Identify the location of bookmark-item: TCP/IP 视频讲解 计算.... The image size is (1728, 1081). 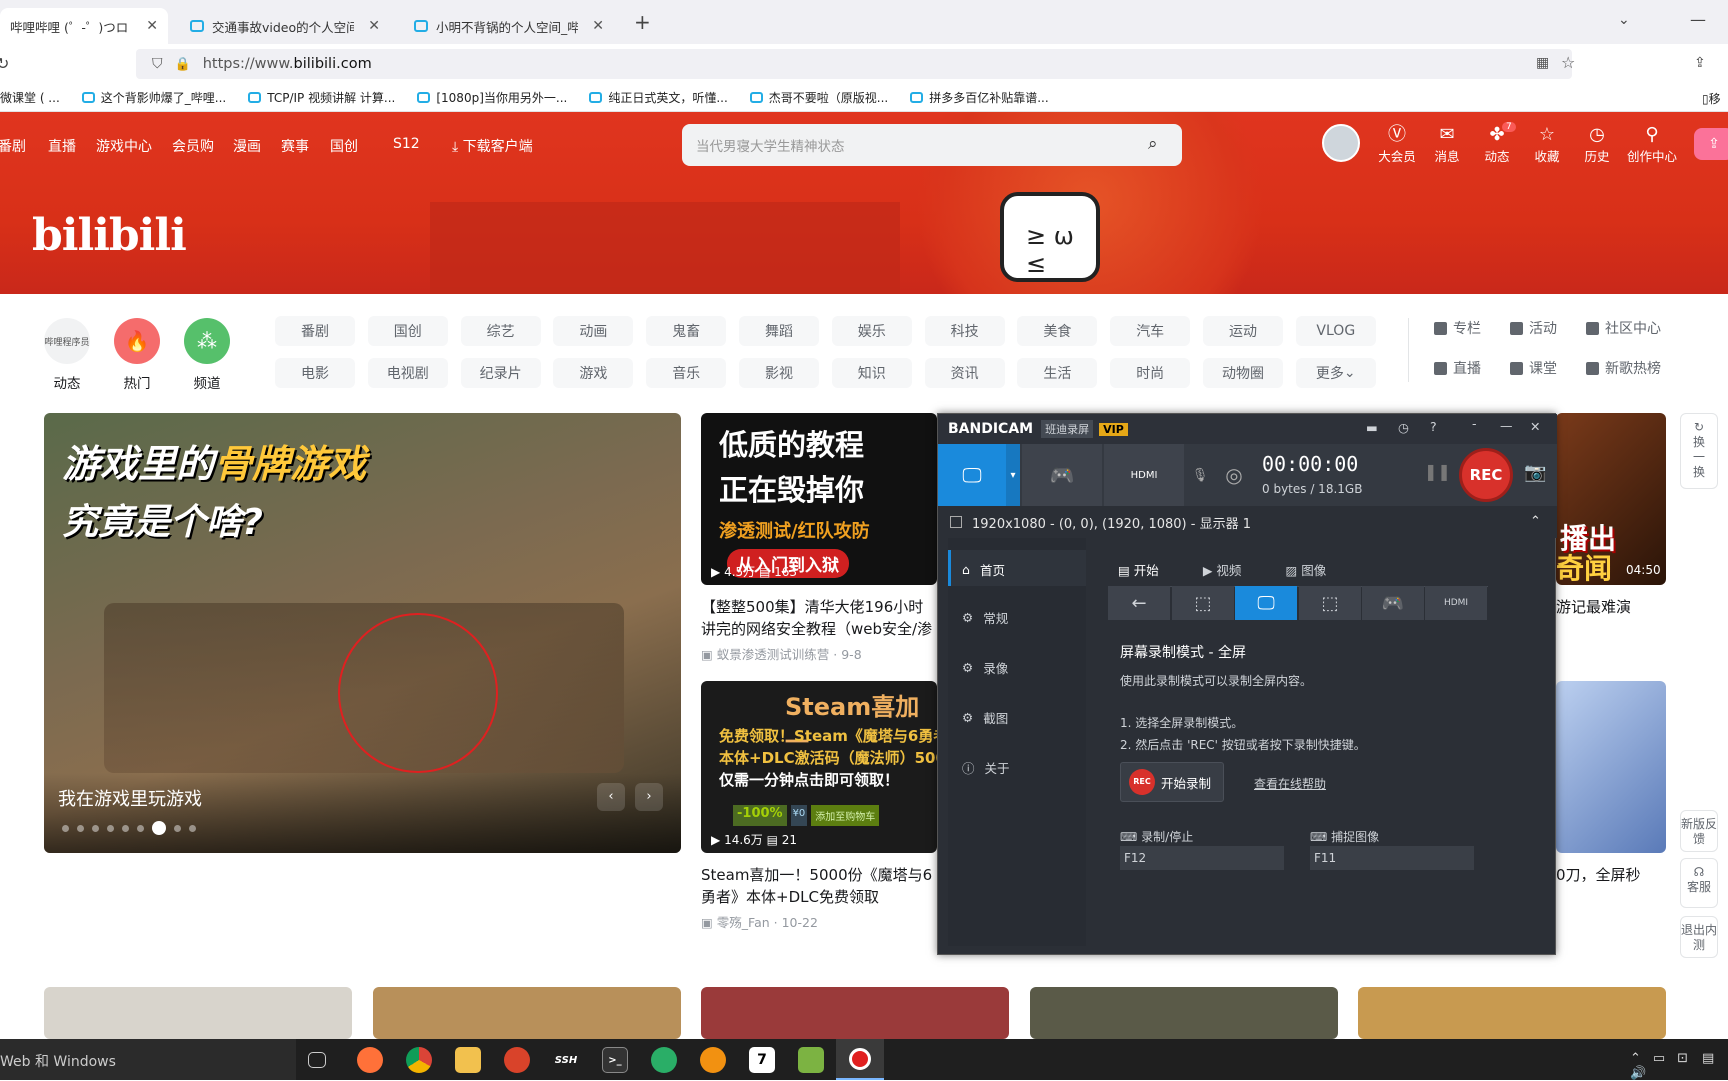
(321, 97).